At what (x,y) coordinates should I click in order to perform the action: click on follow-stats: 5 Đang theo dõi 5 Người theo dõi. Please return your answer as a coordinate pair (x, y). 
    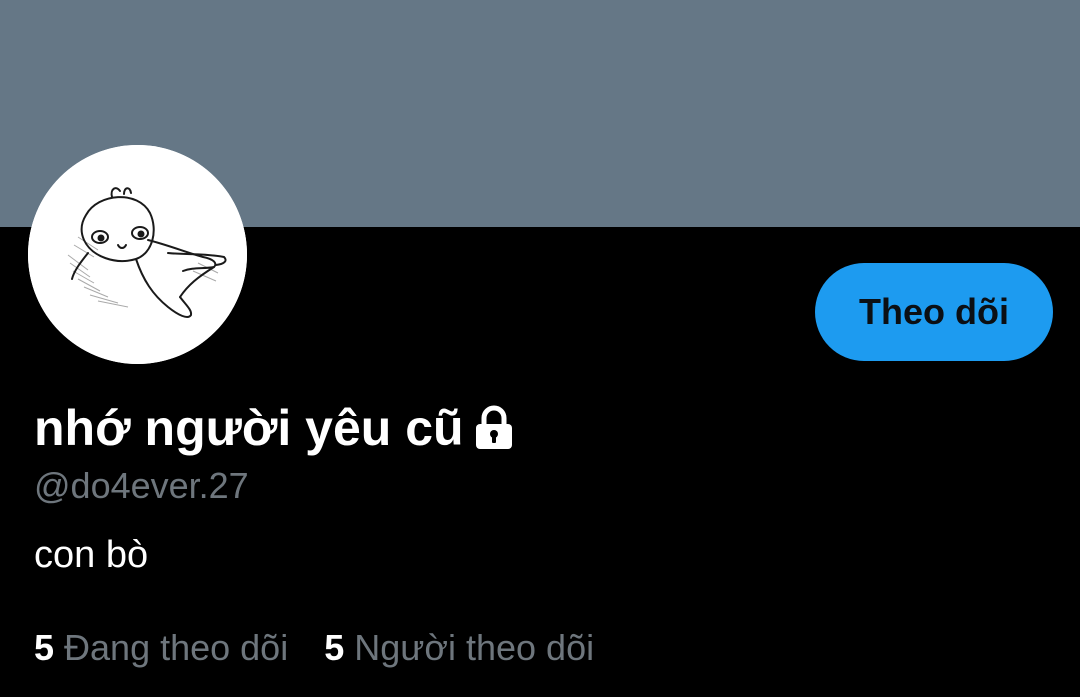
    Looking at the image, I should click on (314, 648).